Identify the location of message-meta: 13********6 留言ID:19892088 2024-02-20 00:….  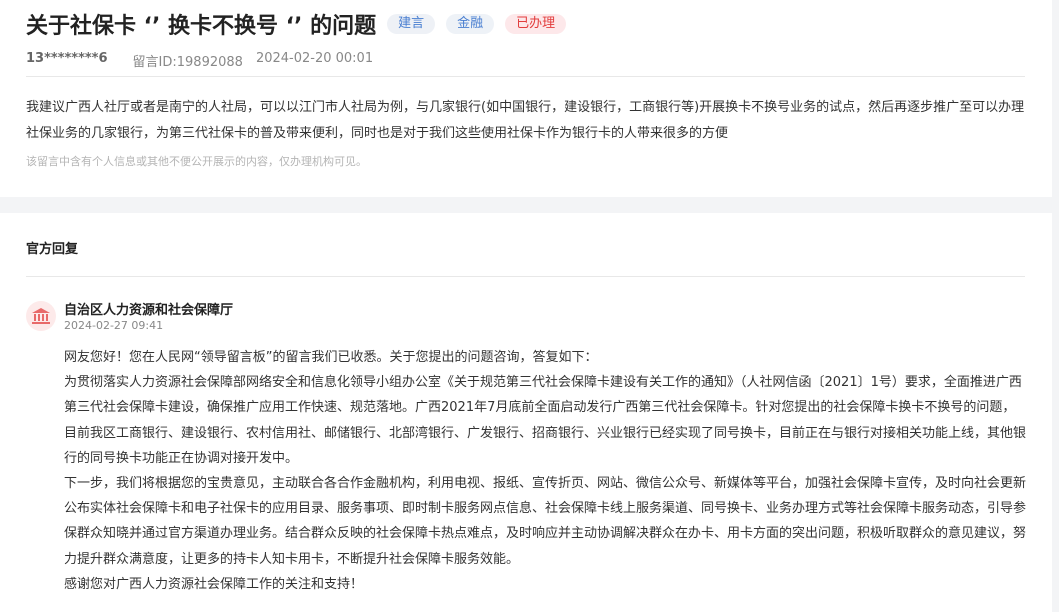
(199, 60).